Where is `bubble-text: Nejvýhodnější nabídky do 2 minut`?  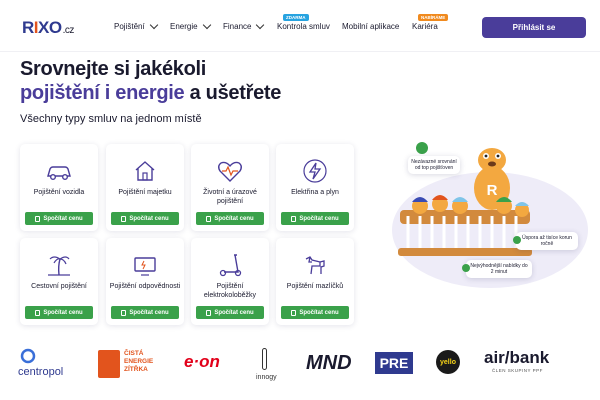 bubble-text: Nejvýhodnější nabídky do 2 minut is located at coordinates (499, 269).